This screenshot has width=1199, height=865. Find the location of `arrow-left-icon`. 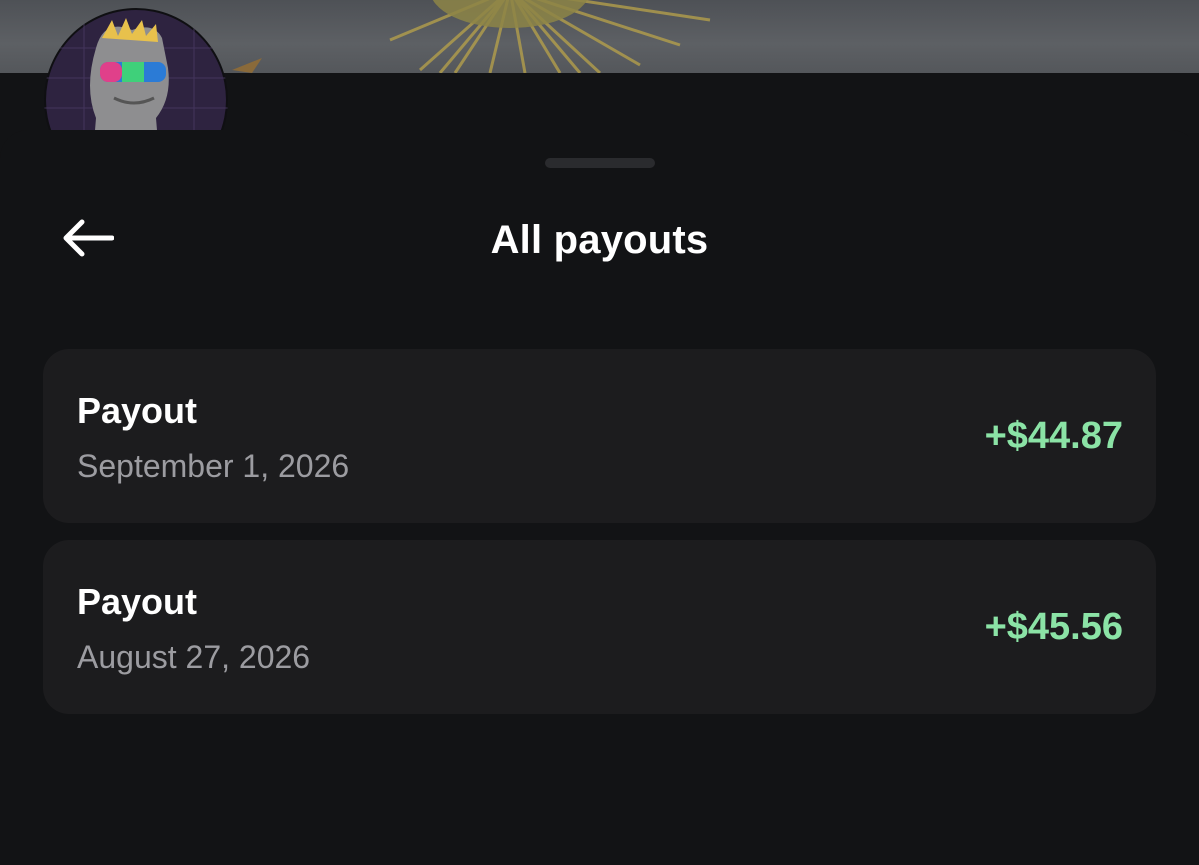

arrow-left-icon is located at coordinates (87, 240).